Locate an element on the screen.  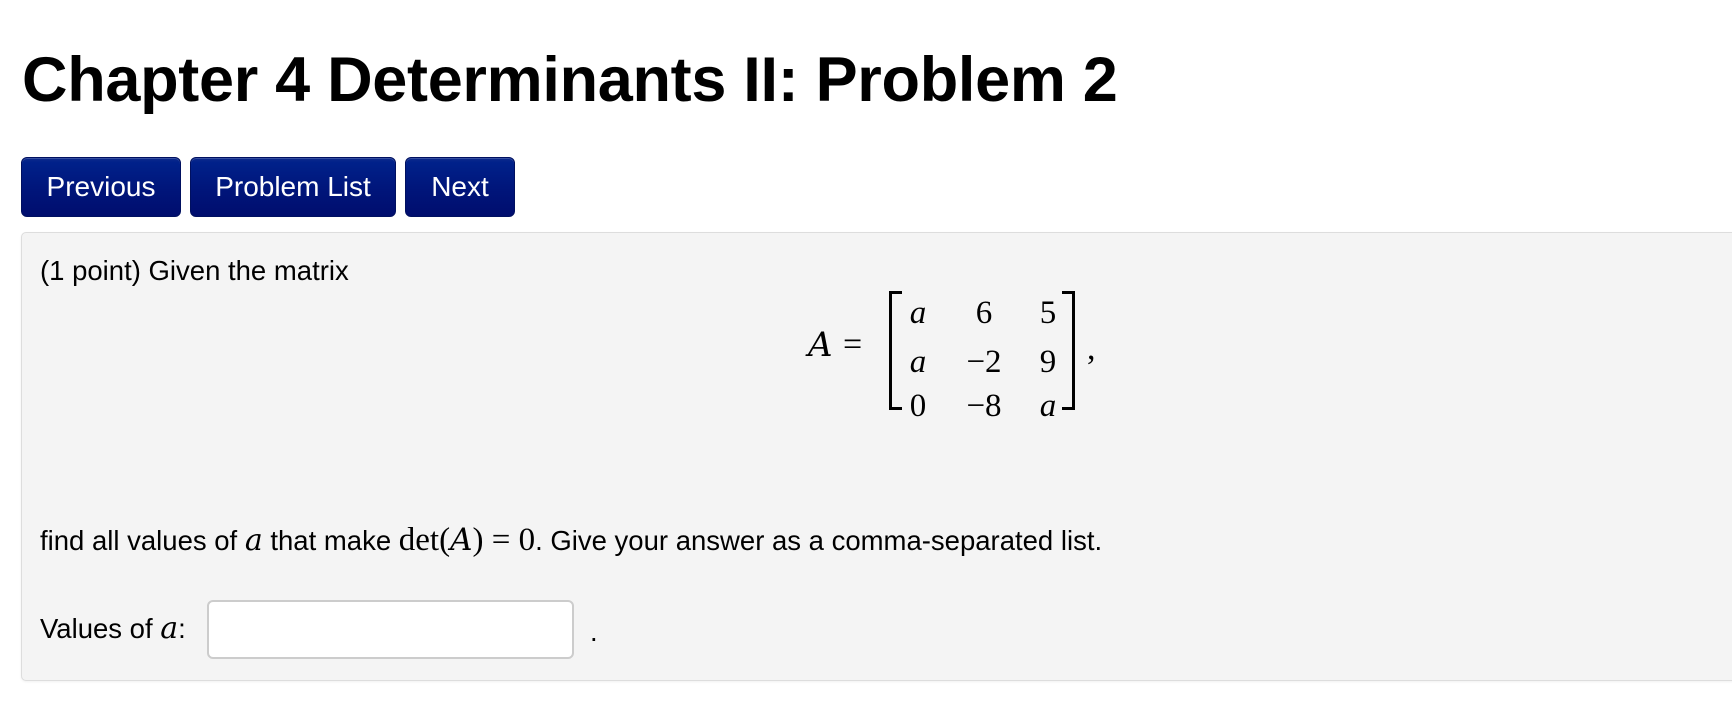
next-button: Next is located at coordinates (460, 187).